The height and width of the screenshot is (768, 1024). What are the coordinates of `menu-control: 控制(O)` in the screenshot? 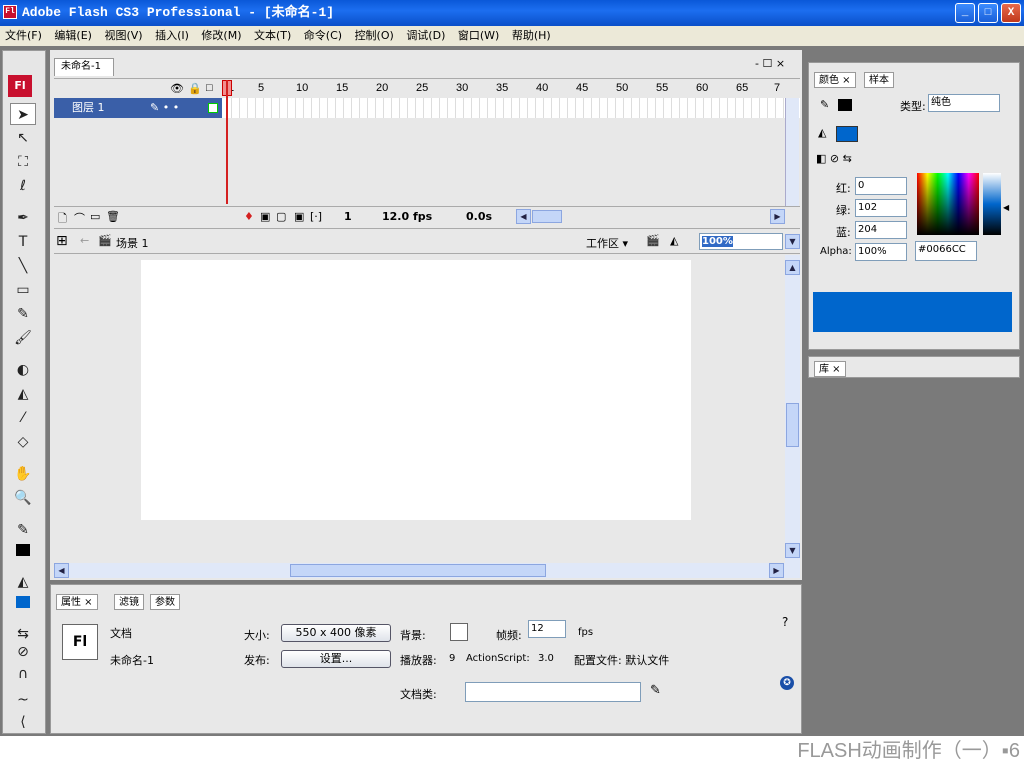 It's located at (374, 36).